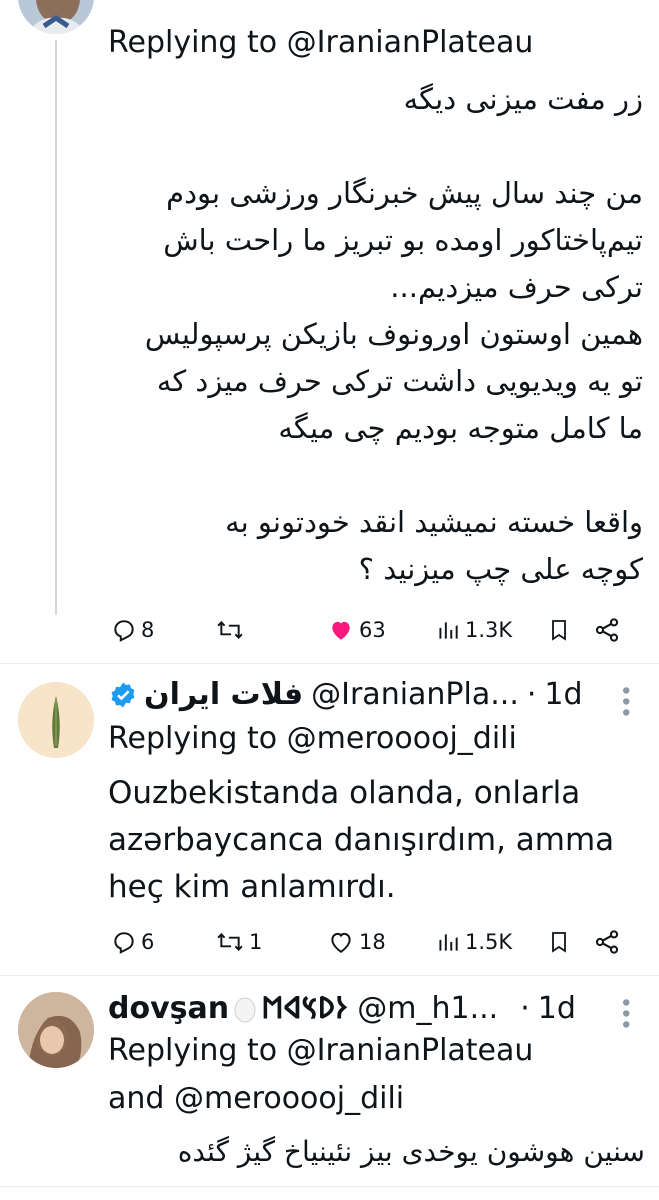  I want to click on tweet-text-line: تو یه ویدیویی داشت ترکی حرف میزد که, so click(399, 381).